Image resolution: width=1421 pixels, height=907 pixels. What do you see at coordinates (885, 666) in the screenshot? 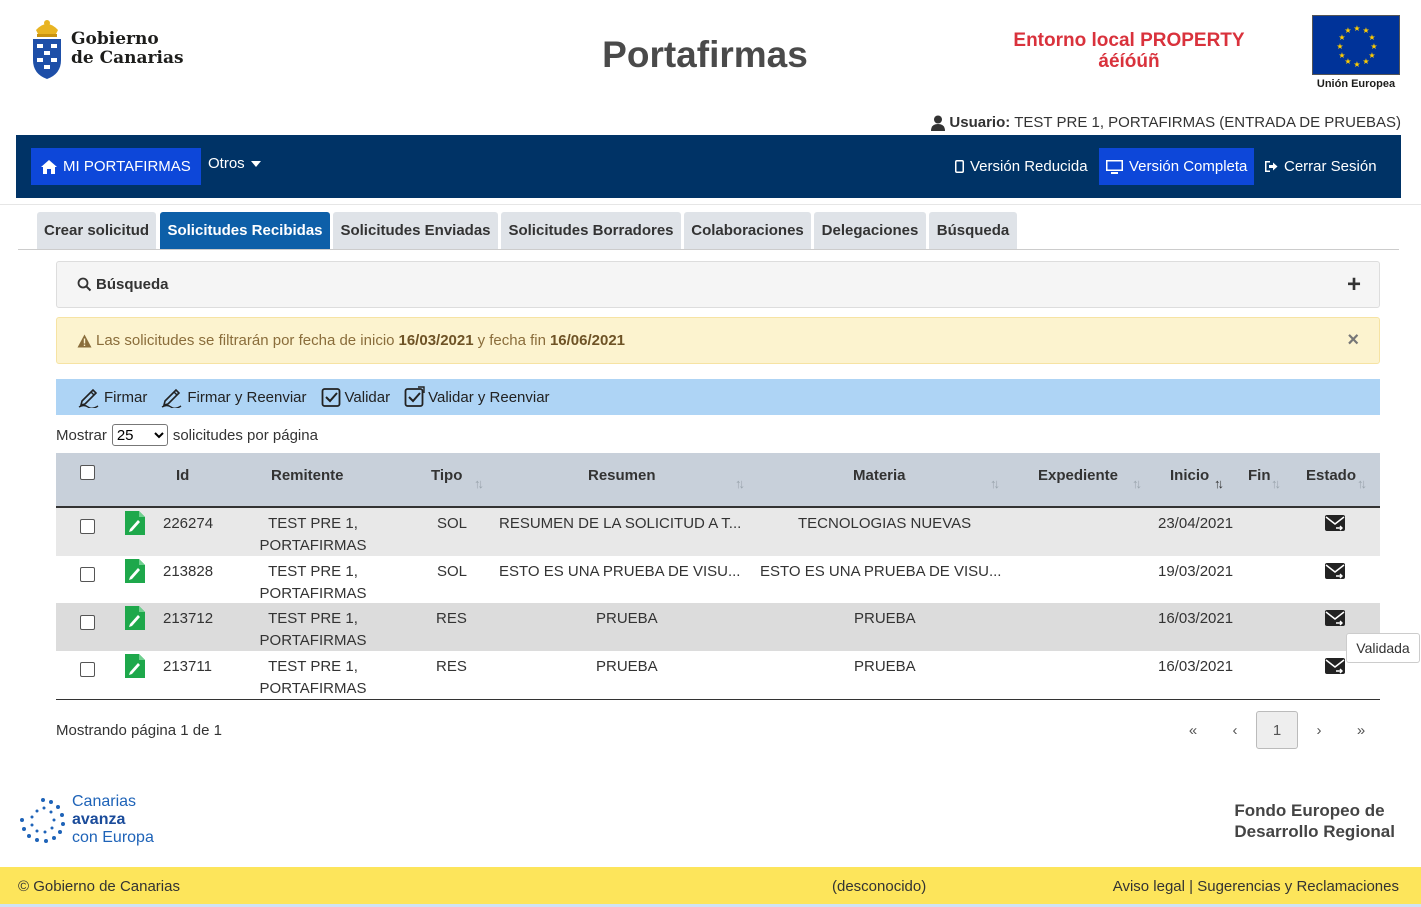
I see `row-subject: PRUEBA` at bounding box center [885, 666].